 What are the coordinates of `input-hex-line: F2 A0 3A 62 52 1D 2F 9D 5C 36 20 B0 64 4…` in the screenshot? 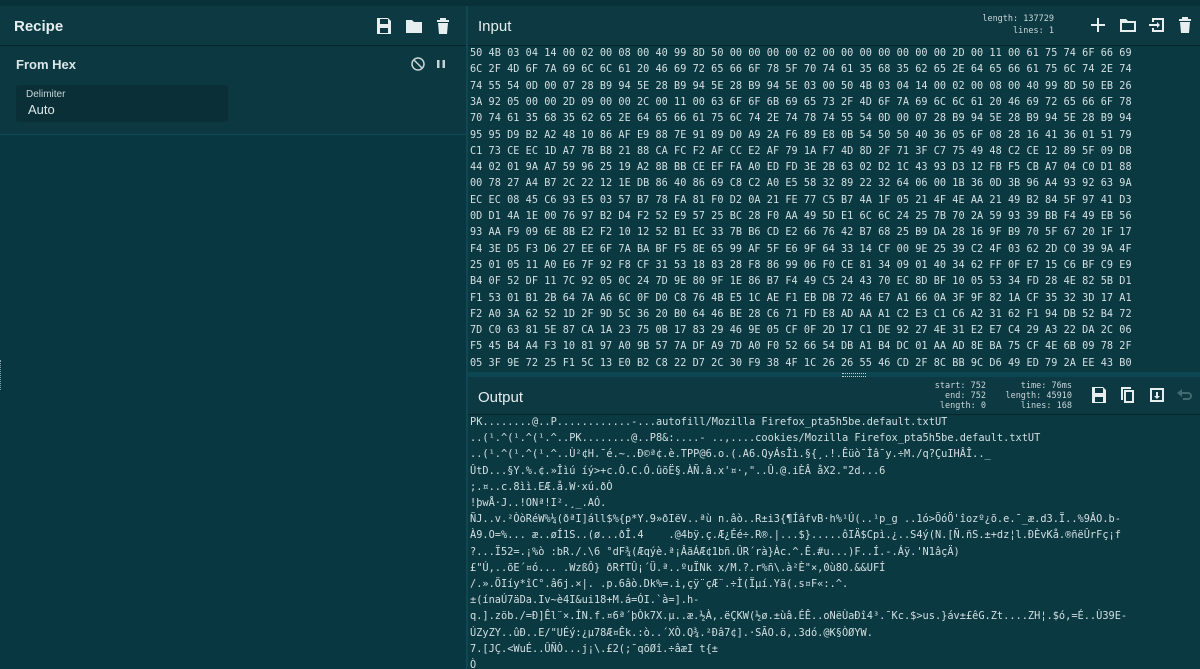 It's located at (801, 314).